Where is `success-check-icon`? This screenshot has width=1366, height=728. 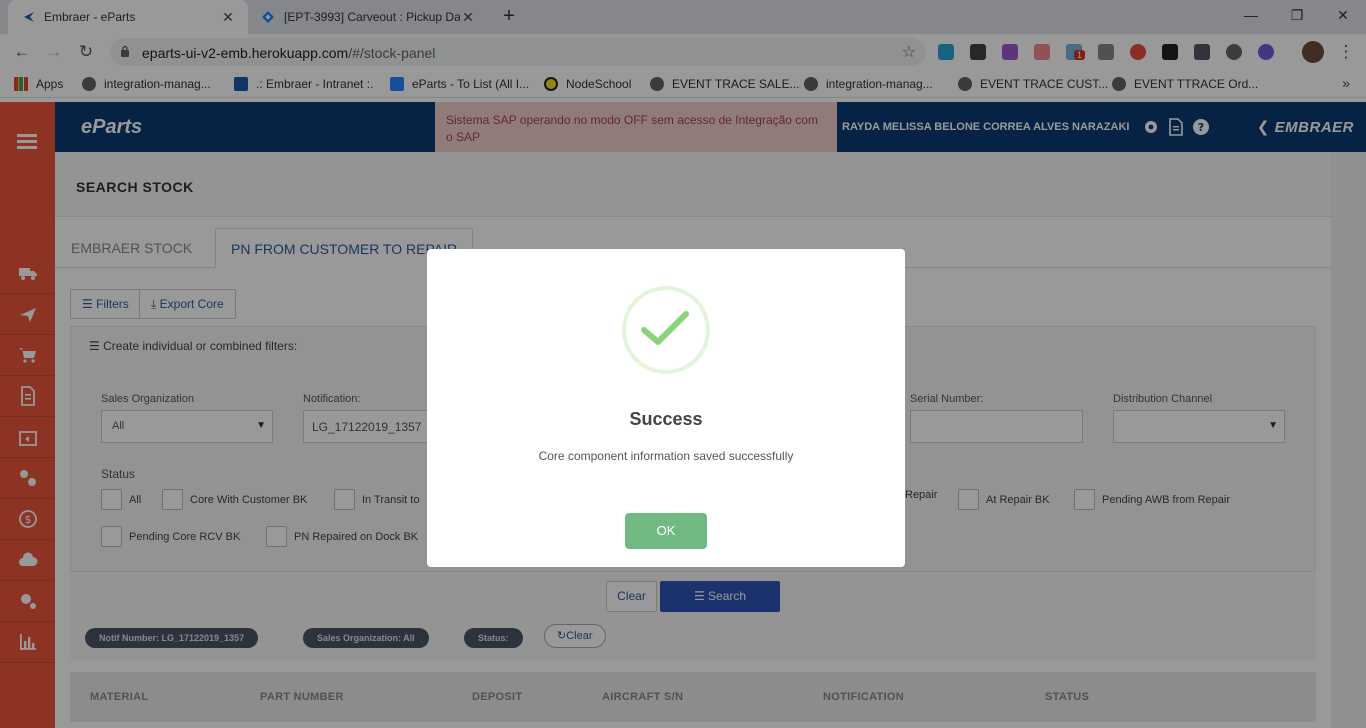 success-check-icon is located at coordinates (666, 330).